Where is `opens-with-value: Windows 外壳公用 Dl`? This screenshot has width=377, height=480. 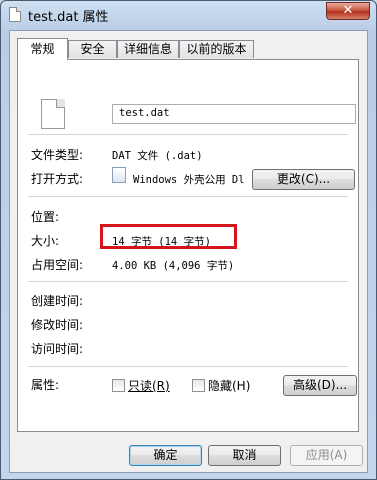 opens-with-value: Windows 外壳公用 Dl is located at coordinates (189, 180).